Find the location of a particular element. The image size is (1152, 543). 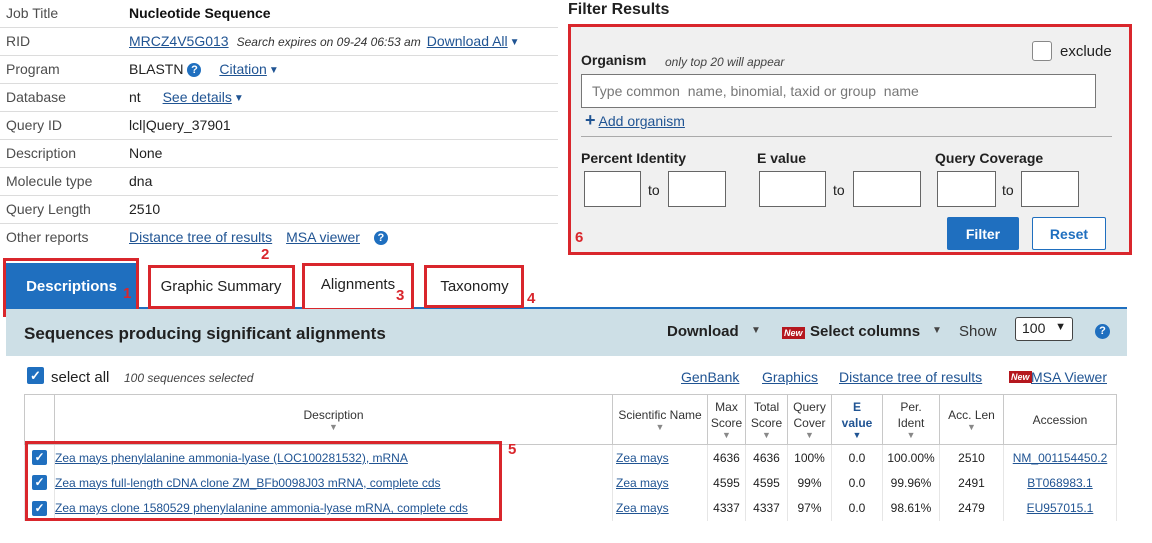

msa-viewer-link: MSA viewer is located at coordinates (323, 237).